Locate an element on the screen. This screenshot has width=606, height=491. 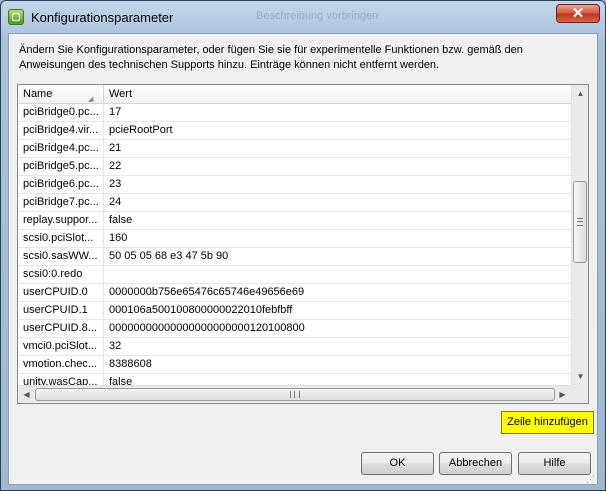
ok-button: OK is located at coordinates (397, 463).